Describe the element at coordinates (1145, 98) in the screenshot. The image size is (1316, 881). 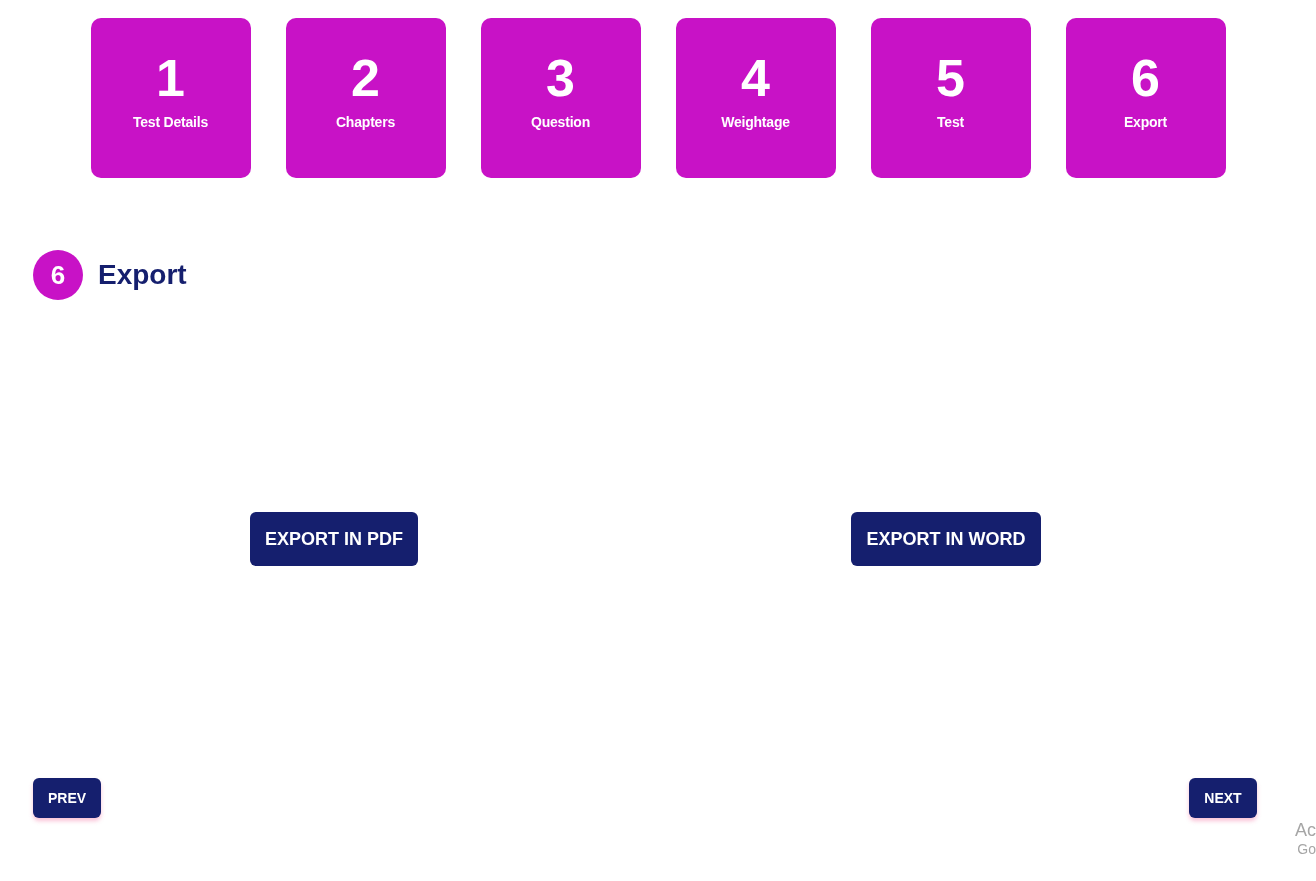
I see `step-tab: 6 Export` at that location.